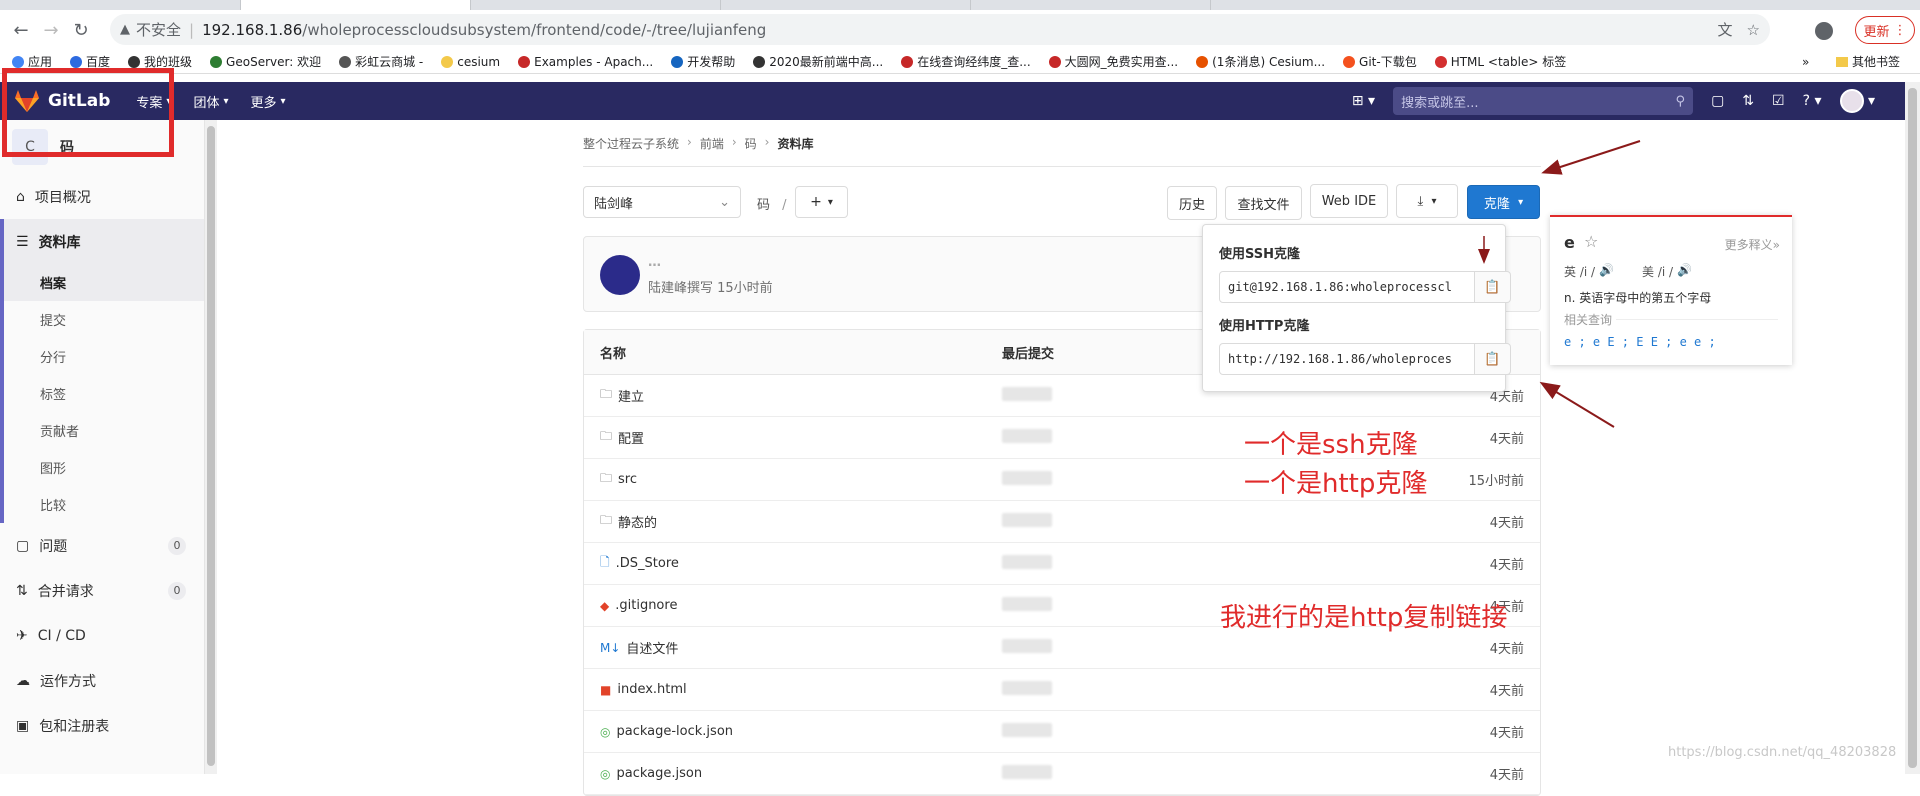 This screenshot has width=1920, height=796. Describe the element at coordinates (1559, 284) in the screenshot. I see `annotation-arrows` at that location.